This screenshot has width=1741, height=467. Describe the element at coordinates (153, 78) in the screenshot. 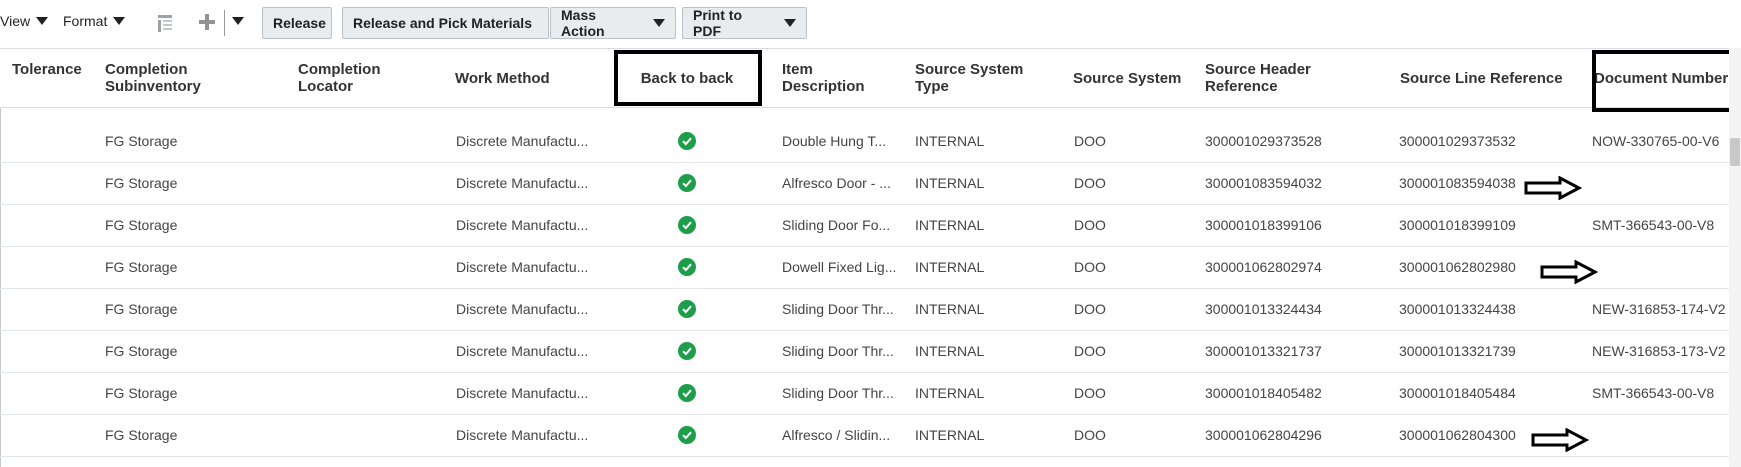

I see `col-completion-subinventory-label: Completion Subinventory` at that location.